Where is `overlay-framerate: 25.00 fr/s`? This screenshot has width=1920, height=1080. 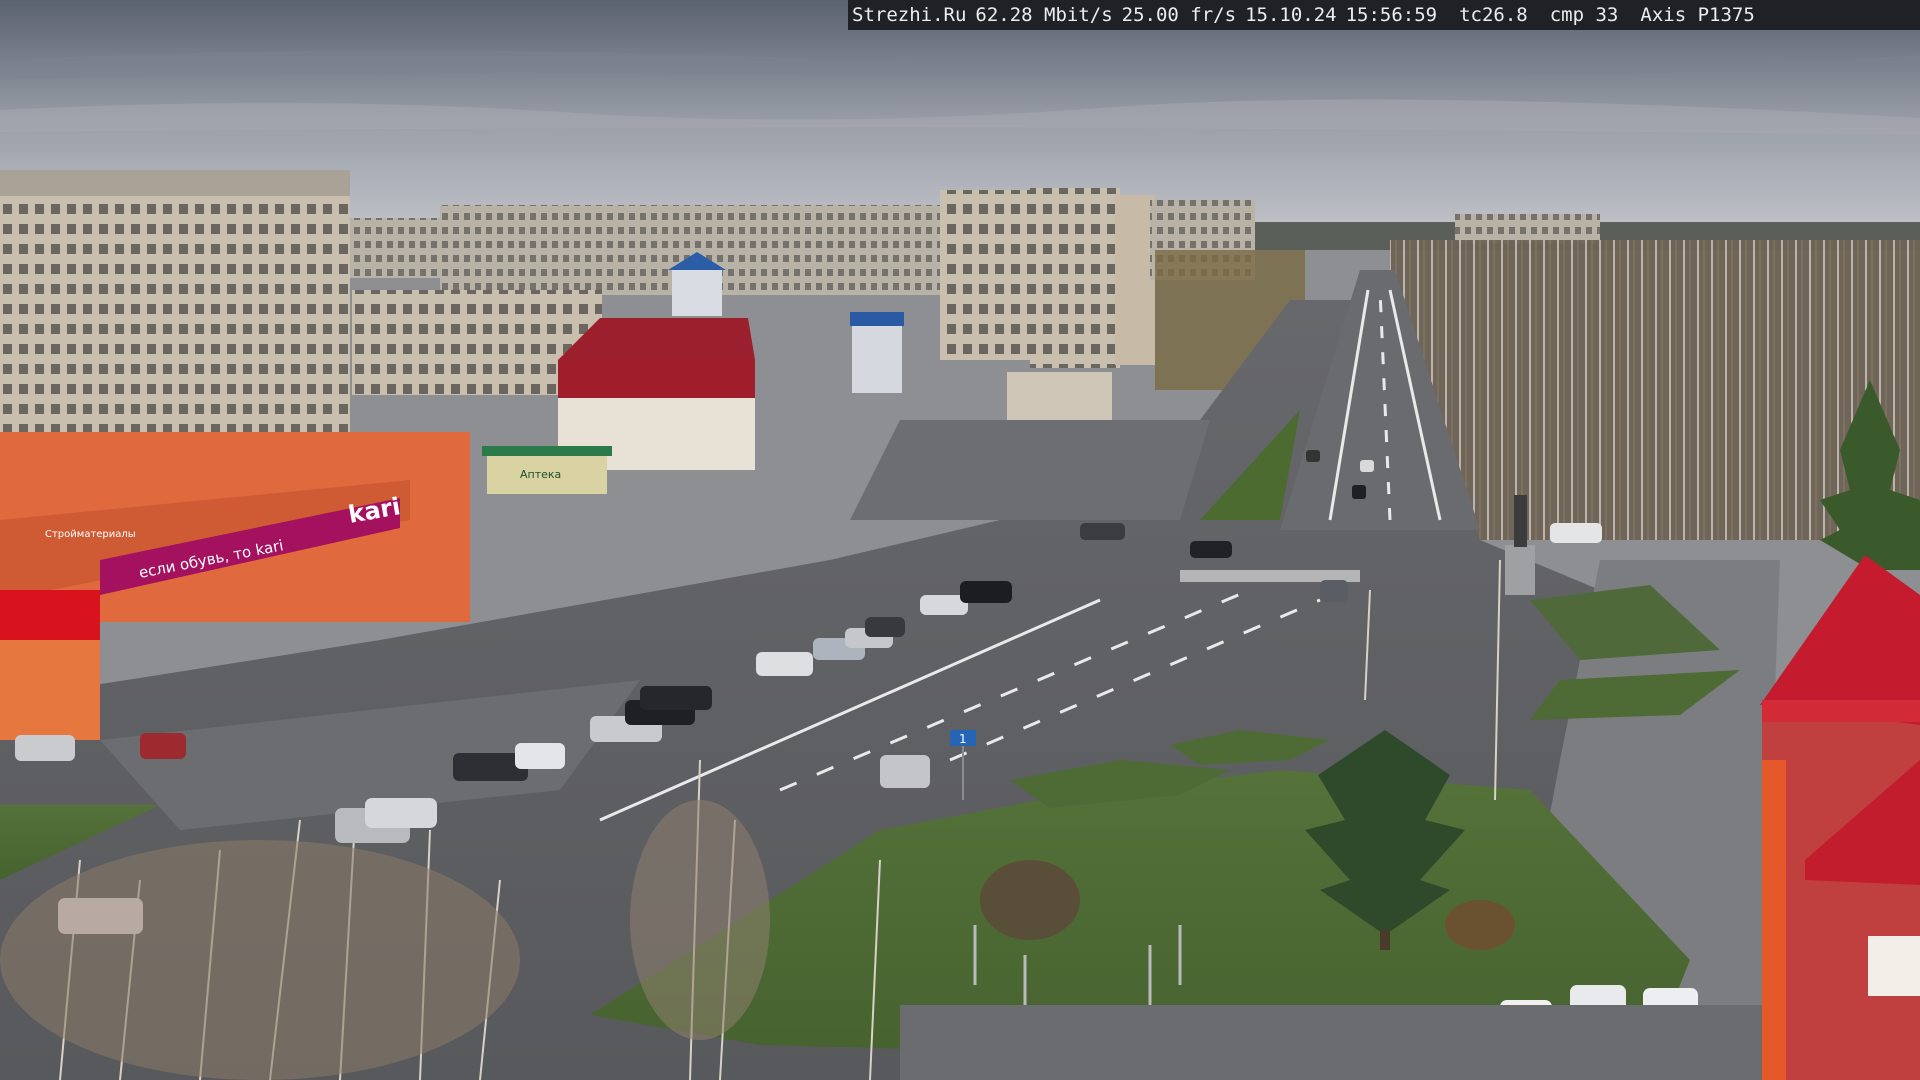
overlay-framerate: 25.00 fr/s is located at coordinates (1179, 15).